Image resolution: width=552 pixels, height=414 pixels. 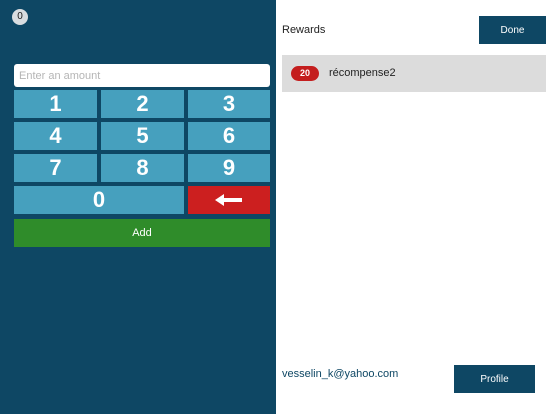 What do you see at coordinates (142, 75) in the screenshot?
I see `amount-input` at bounding box center [142, 75].